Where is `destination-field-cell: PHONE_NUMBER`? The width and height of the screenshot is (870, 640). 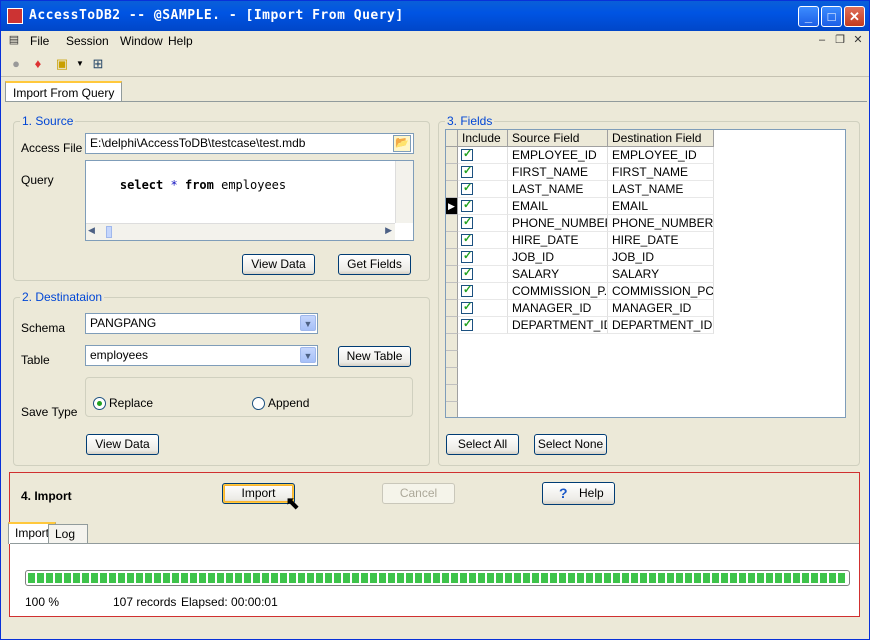 destination-field-cell: PHONE_NUMBER is located at coordinates (661, 223).